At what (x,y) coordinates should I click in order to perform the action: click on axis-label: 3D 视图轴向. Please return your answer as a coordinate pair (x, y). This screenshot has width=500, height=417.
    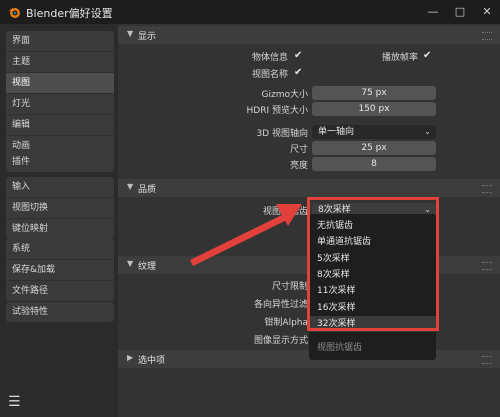
    Looking at the image, I should click on (282, 134).